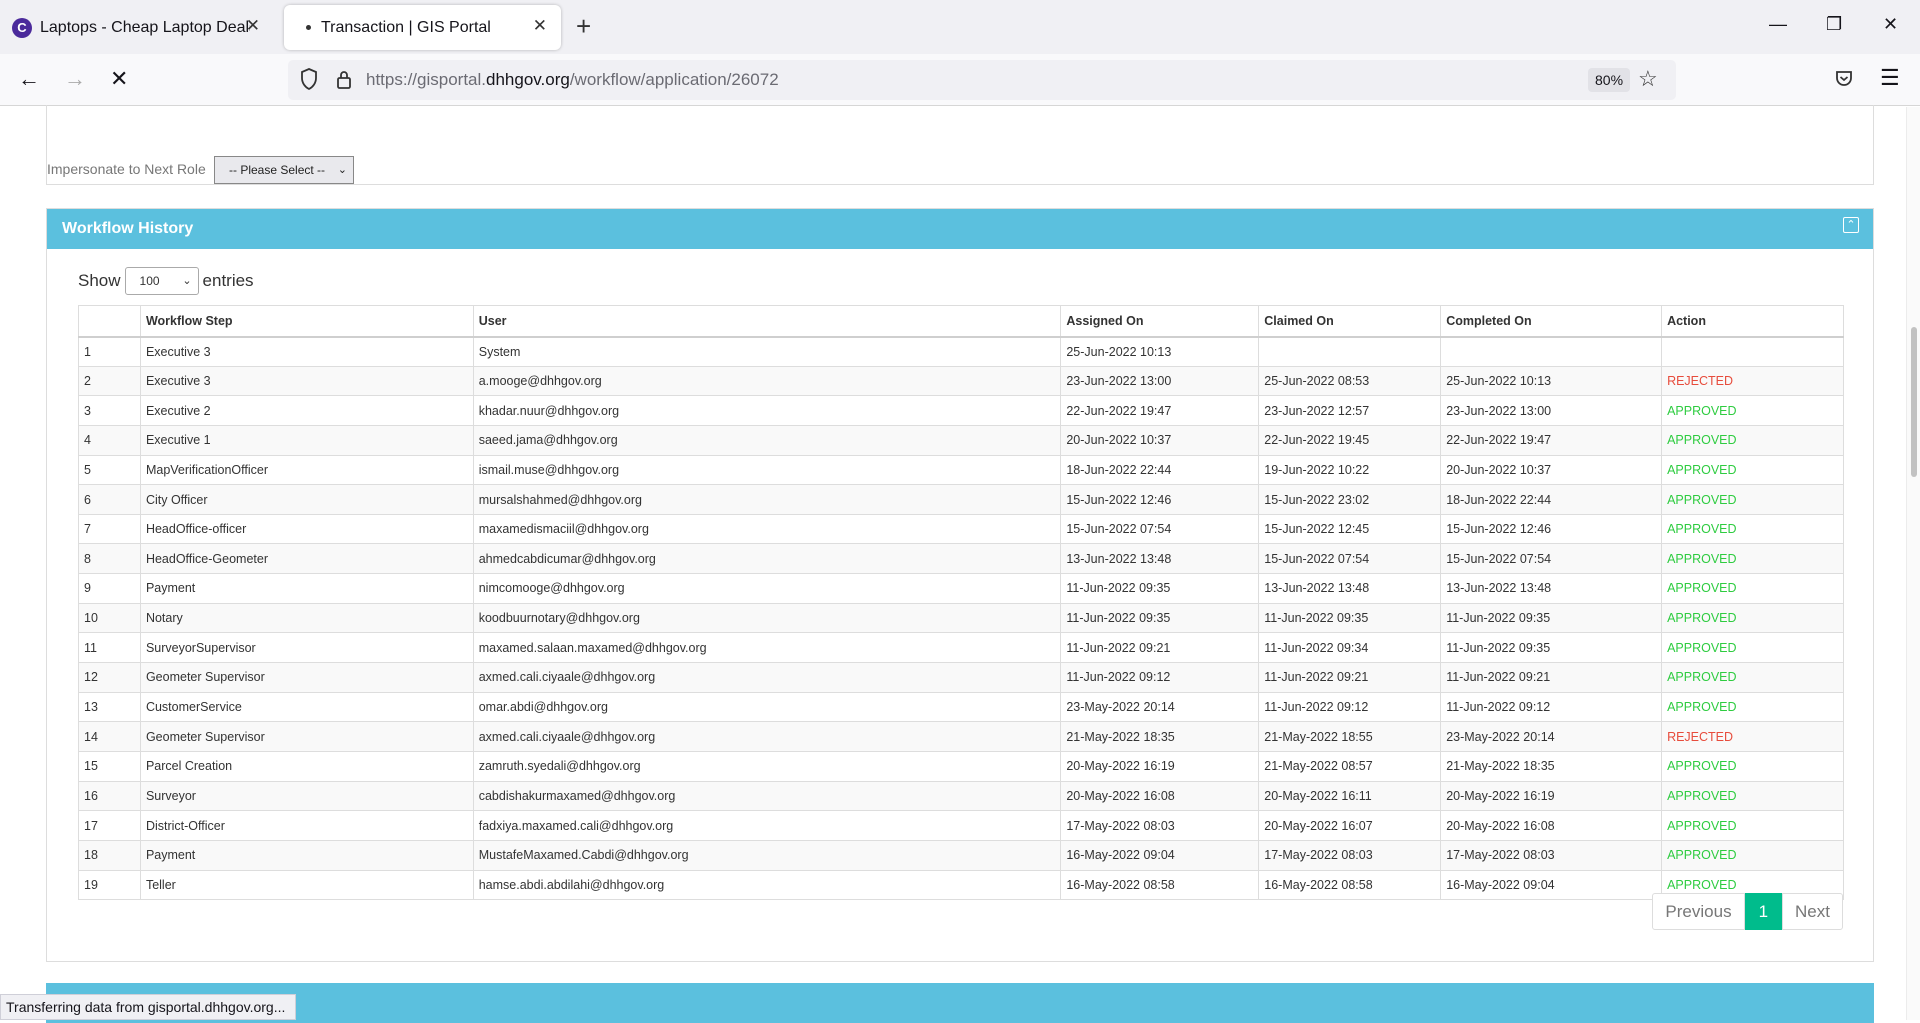  I want to click on stop-loading-icon: ✕, so click(119, 79).